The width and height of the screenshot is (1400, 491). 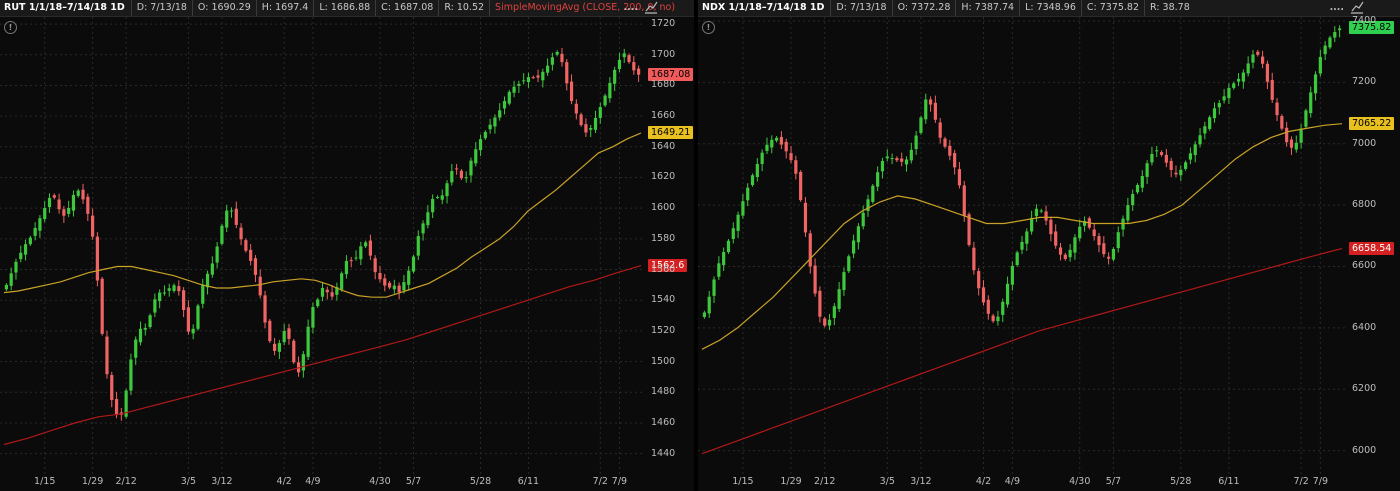 I want to click on chart-title: NDX 1/1/18–7/14/18 1D, so click(x=764, y=8).